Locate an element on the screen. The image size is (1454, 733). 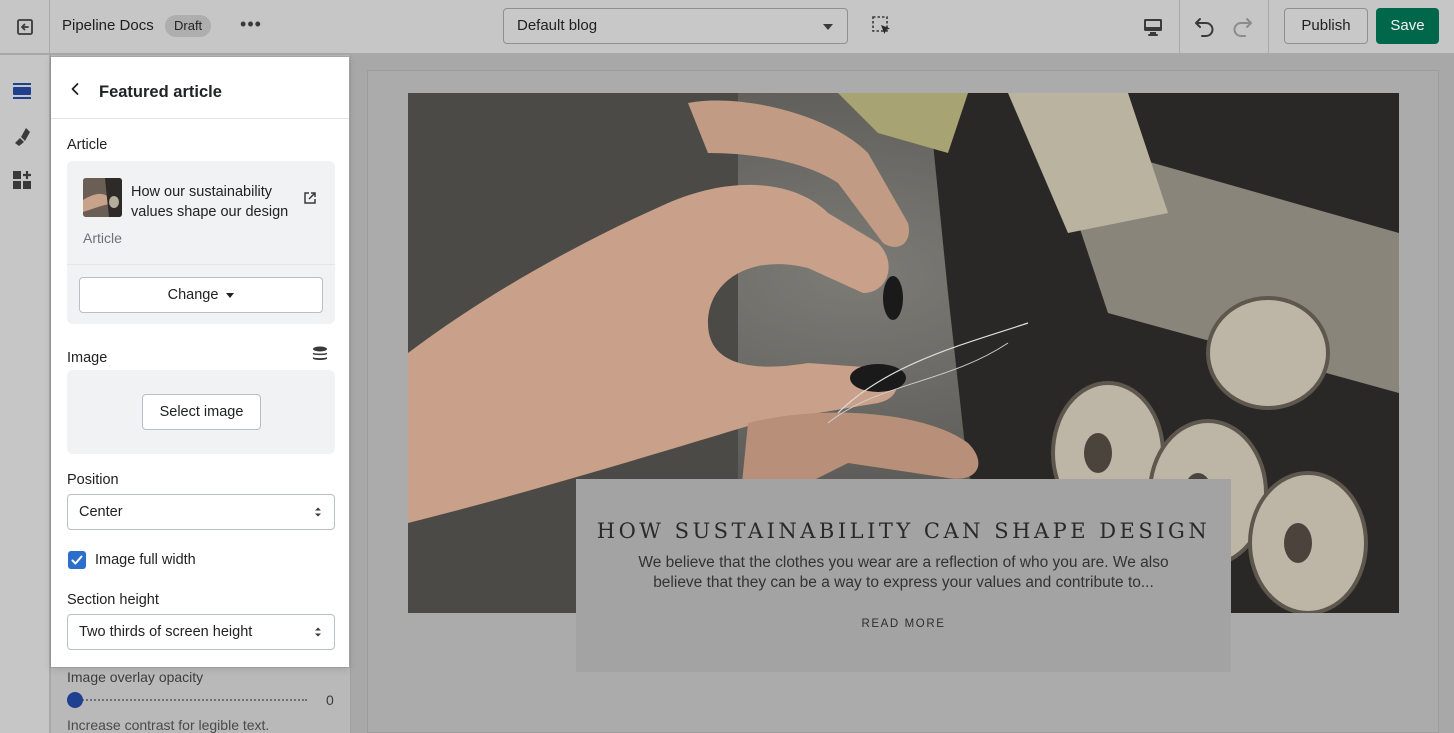
sections-button is located at coordinates (22, 91).